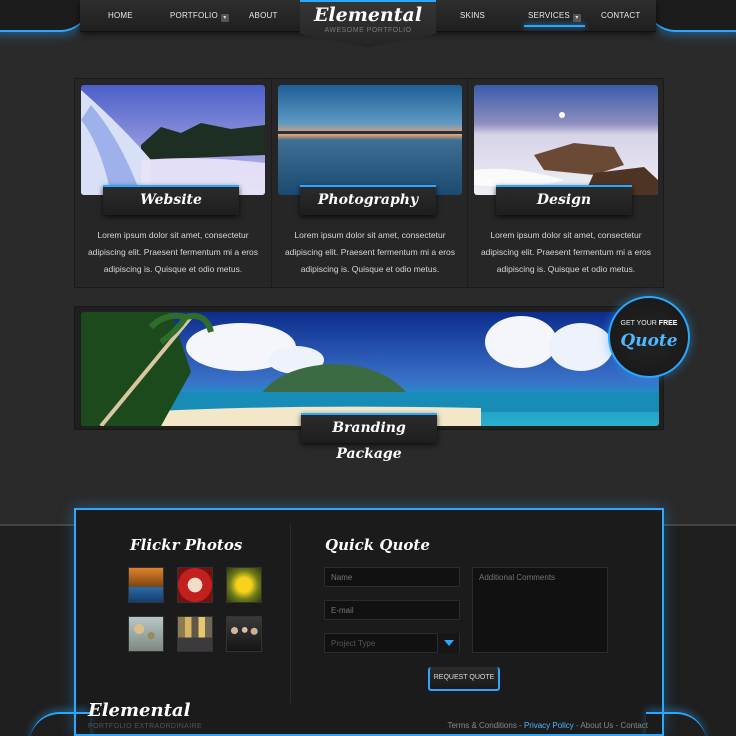 The image size is (736, 736). What do you see at coordinates (540, 610) in the screenshot?
I see `comments-field` at bounding box center [540, 610].